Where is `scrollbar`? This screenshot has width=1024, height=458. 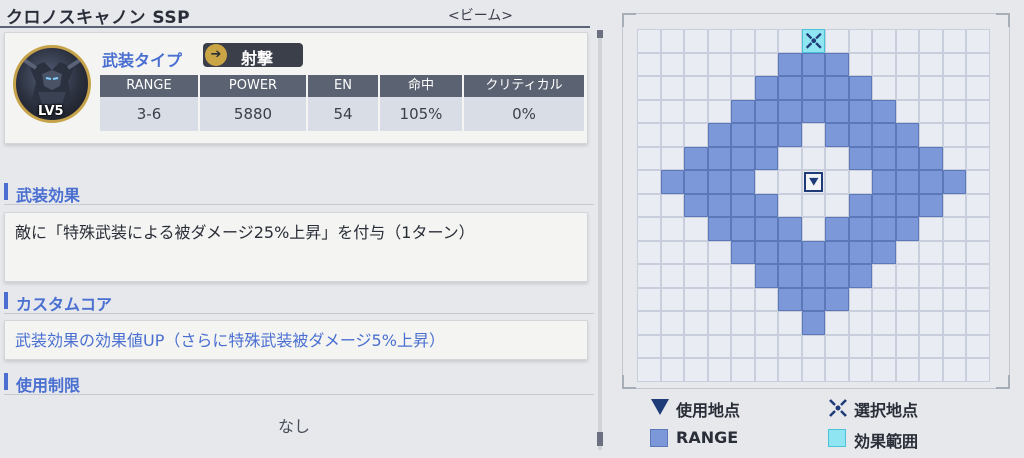 scrollbar is located at coordinates (600, 240).